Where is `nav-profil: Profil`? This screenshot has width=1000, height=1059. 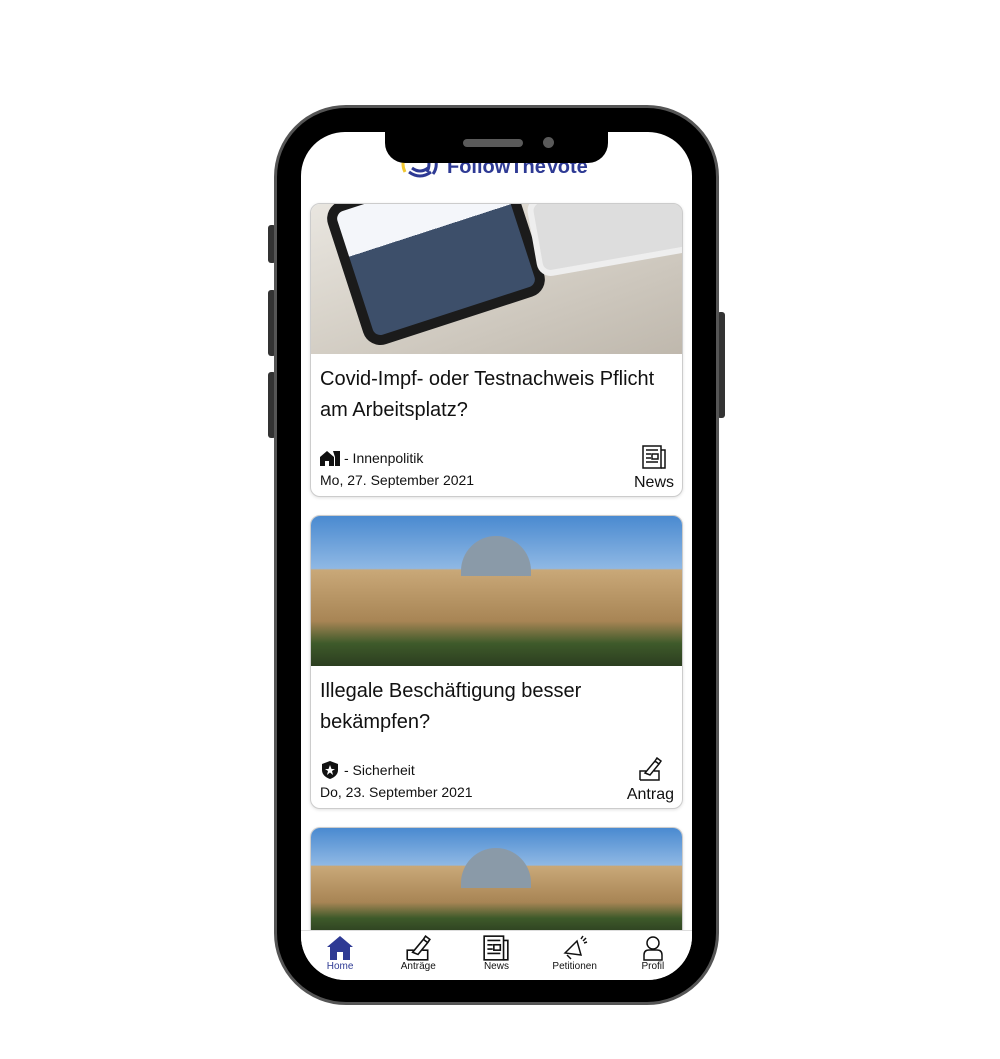
nav-profil: Profil is located at coordinates (653, 957).